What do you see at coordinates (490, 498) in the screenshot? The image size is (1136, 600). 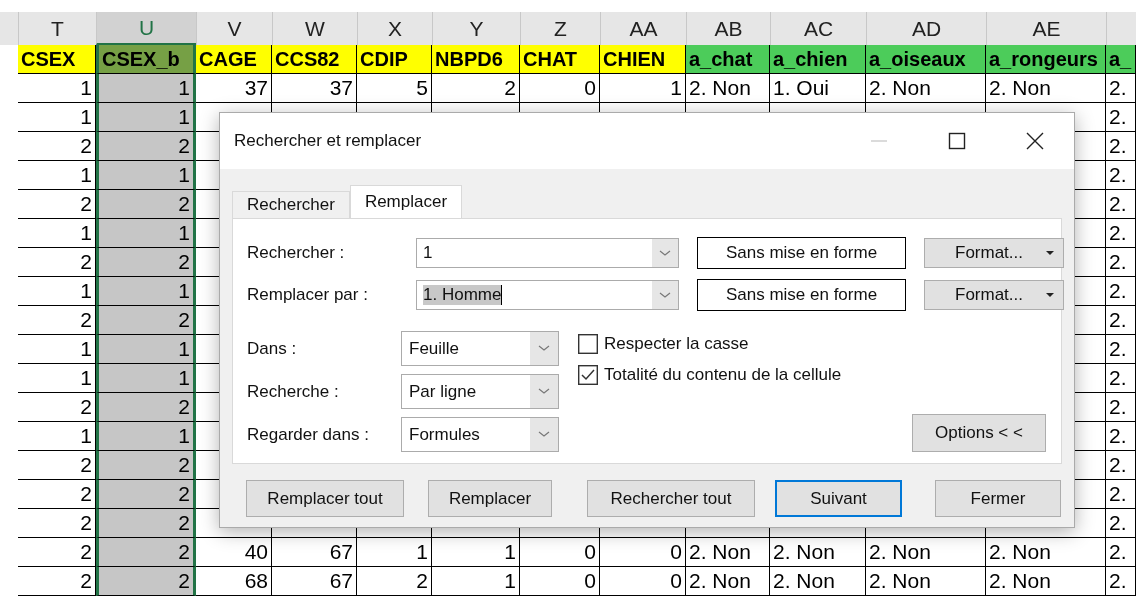 I see `dialog-button: Remplacer` at bounding box center [490, 498].